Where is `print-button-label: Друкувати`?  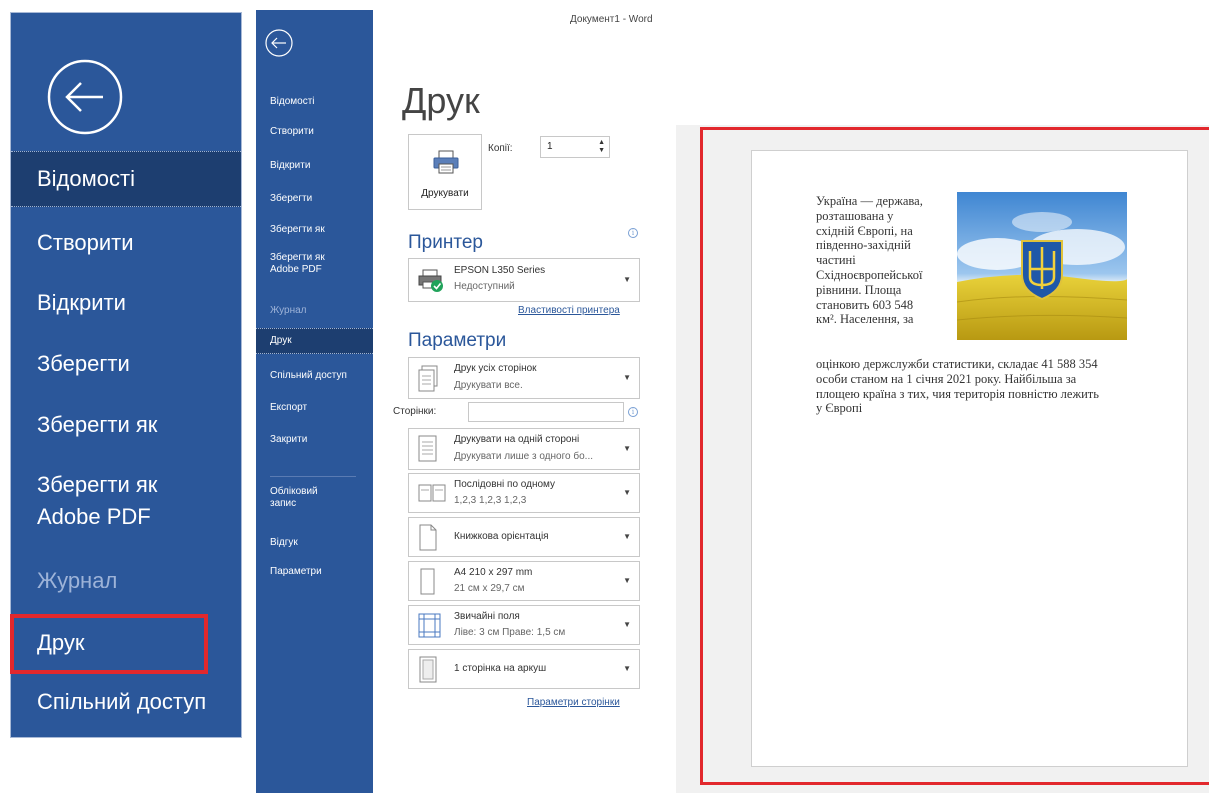 print-button-label: Друкувати is located at coordinates (445, 193).